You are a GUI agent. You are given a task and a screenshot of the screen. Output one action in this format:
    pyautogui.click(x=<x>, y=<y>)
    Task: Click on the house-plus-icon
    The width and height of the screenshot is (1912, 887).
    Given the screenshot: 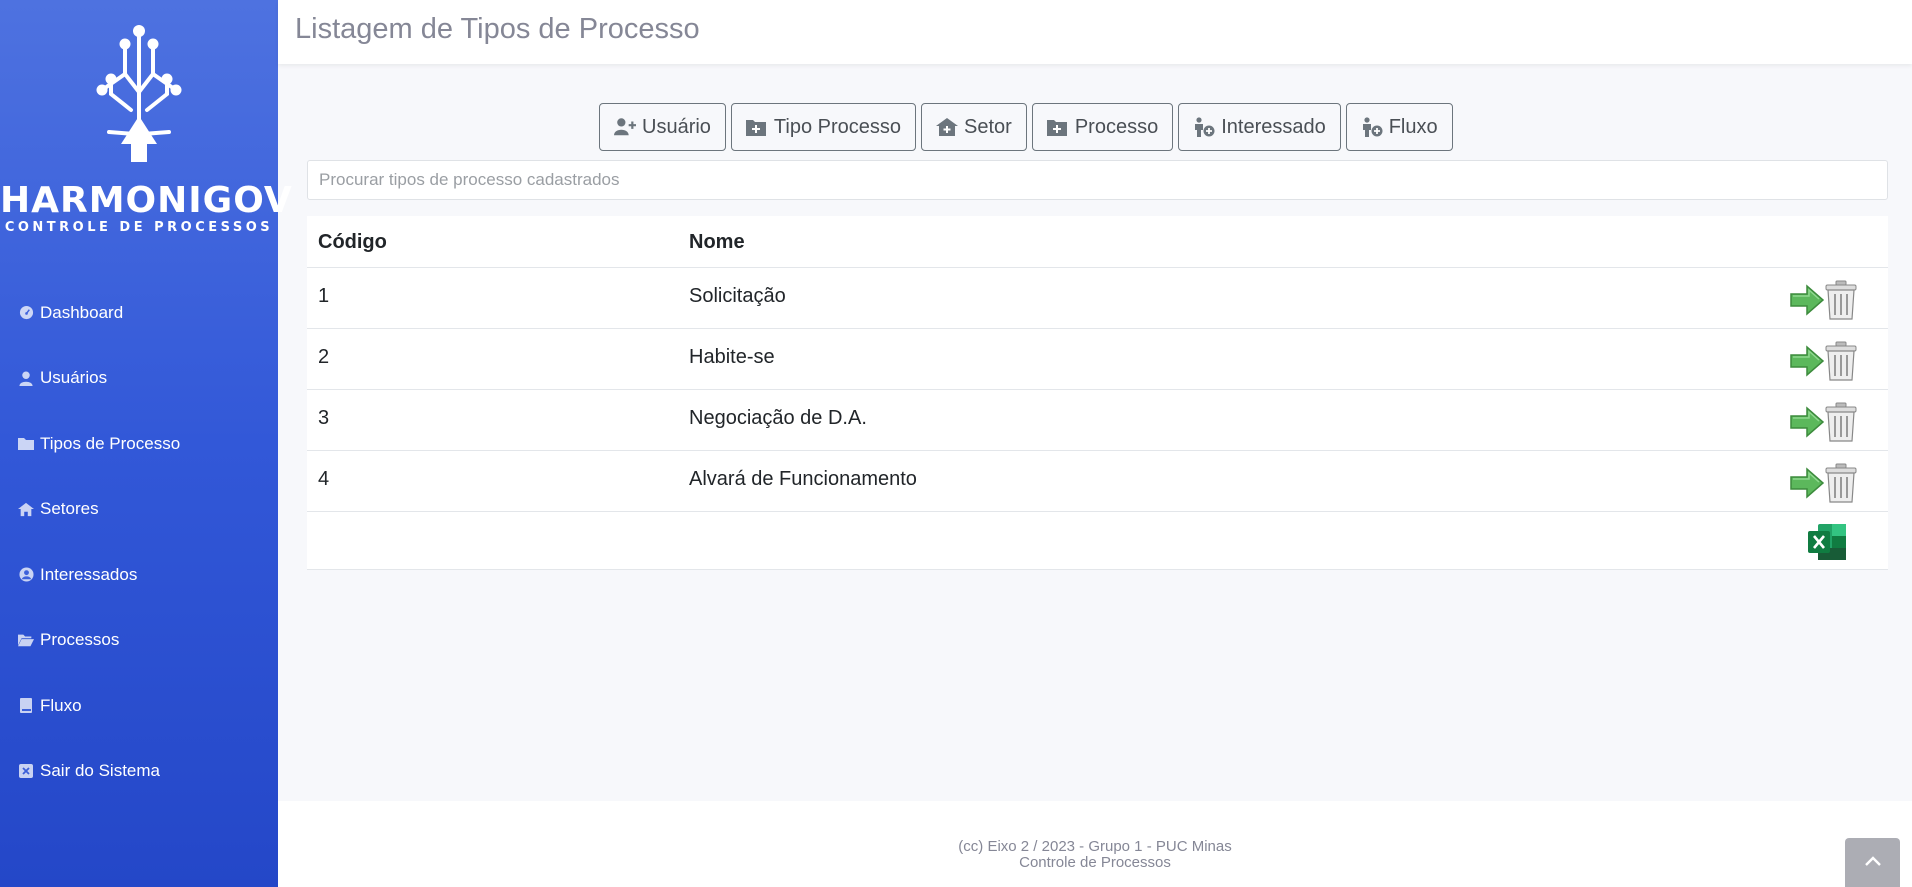 What is the action you would take?
    pyautogui.click(x=947, y=127)
    